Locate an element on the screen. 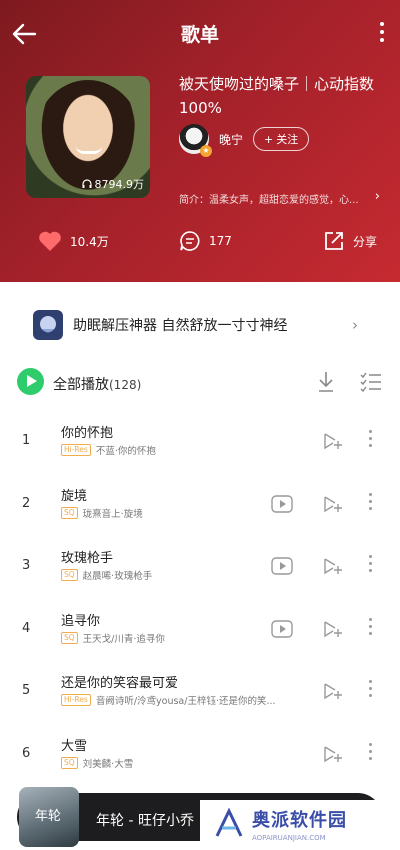 The width and height of the screenshot is (400, 850). comment-button: 177 is located at coordinates (205, 241).